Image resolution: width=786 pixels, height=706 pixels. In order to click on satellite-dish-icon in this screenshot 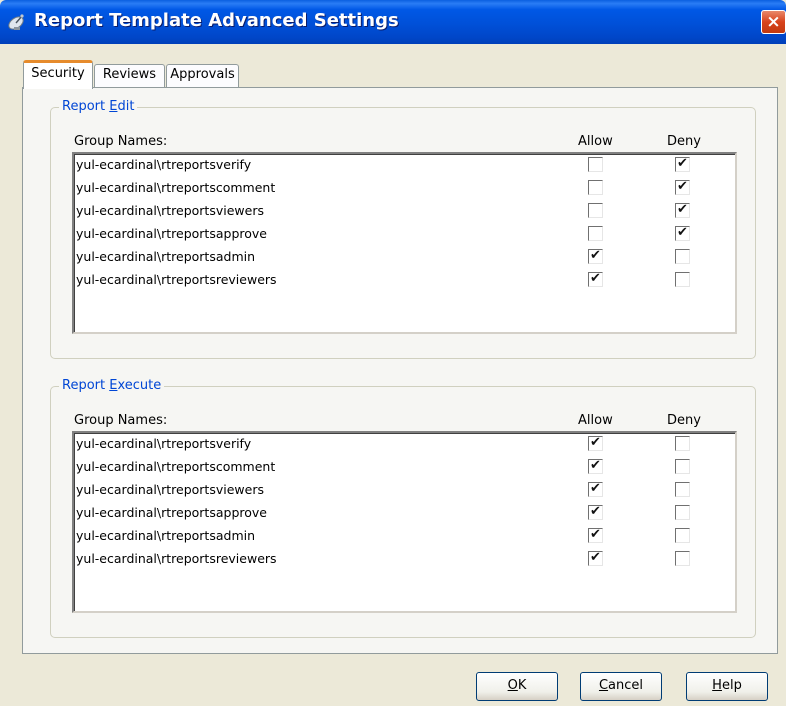, I will do `click(16, 22)`.